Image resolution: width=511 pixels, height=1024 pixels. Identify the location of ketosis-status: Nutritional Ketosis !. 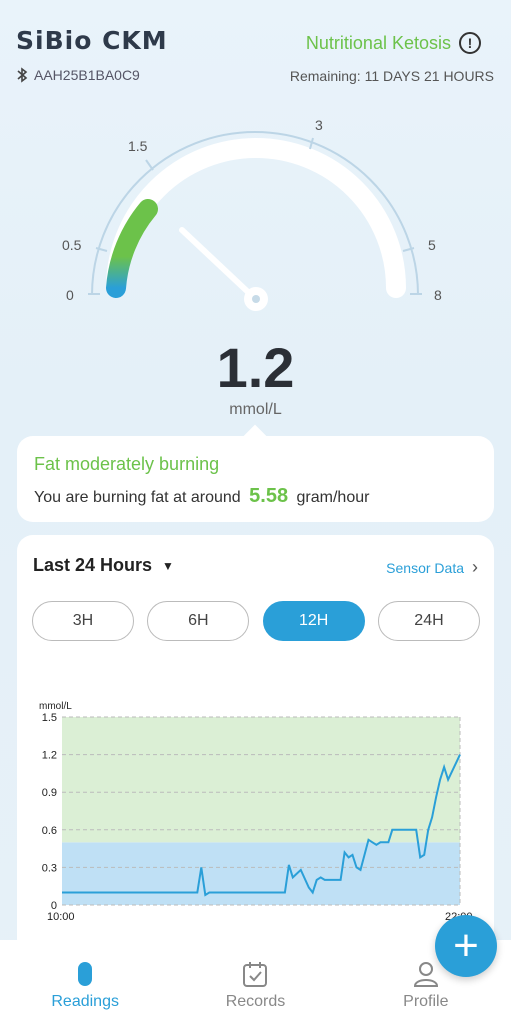
(393, 43).